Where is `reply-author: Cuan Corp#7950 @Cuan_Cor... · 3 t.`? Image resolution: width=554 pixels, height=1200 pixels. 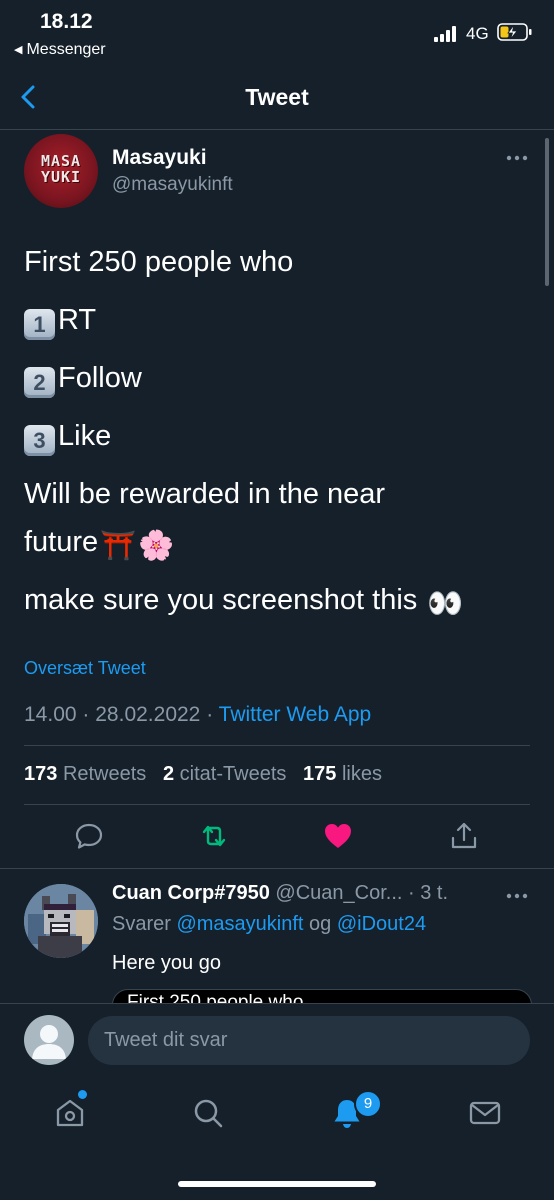
reply-author: Cuan Corp#7950 @Cuan_Cor... · 3 t. is located at coordinates (280, 893).